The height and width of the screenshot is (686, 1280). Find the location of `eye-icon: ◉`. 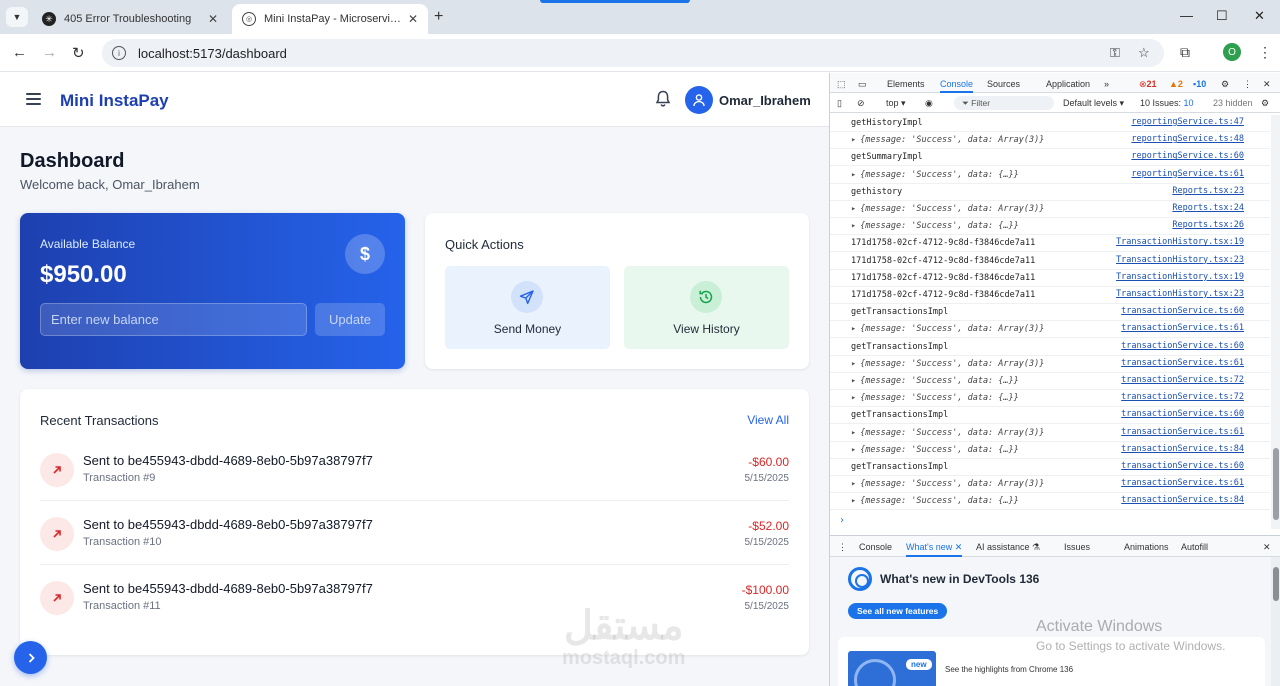

eye-icon: ◉ is located at coordinates (929, 103).